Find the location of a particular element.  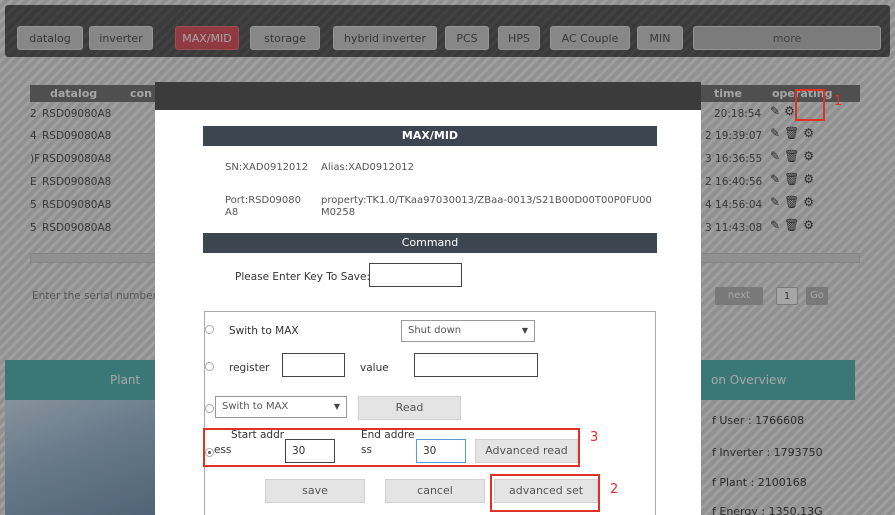

save-button: save is located at coordinates (315, 491).